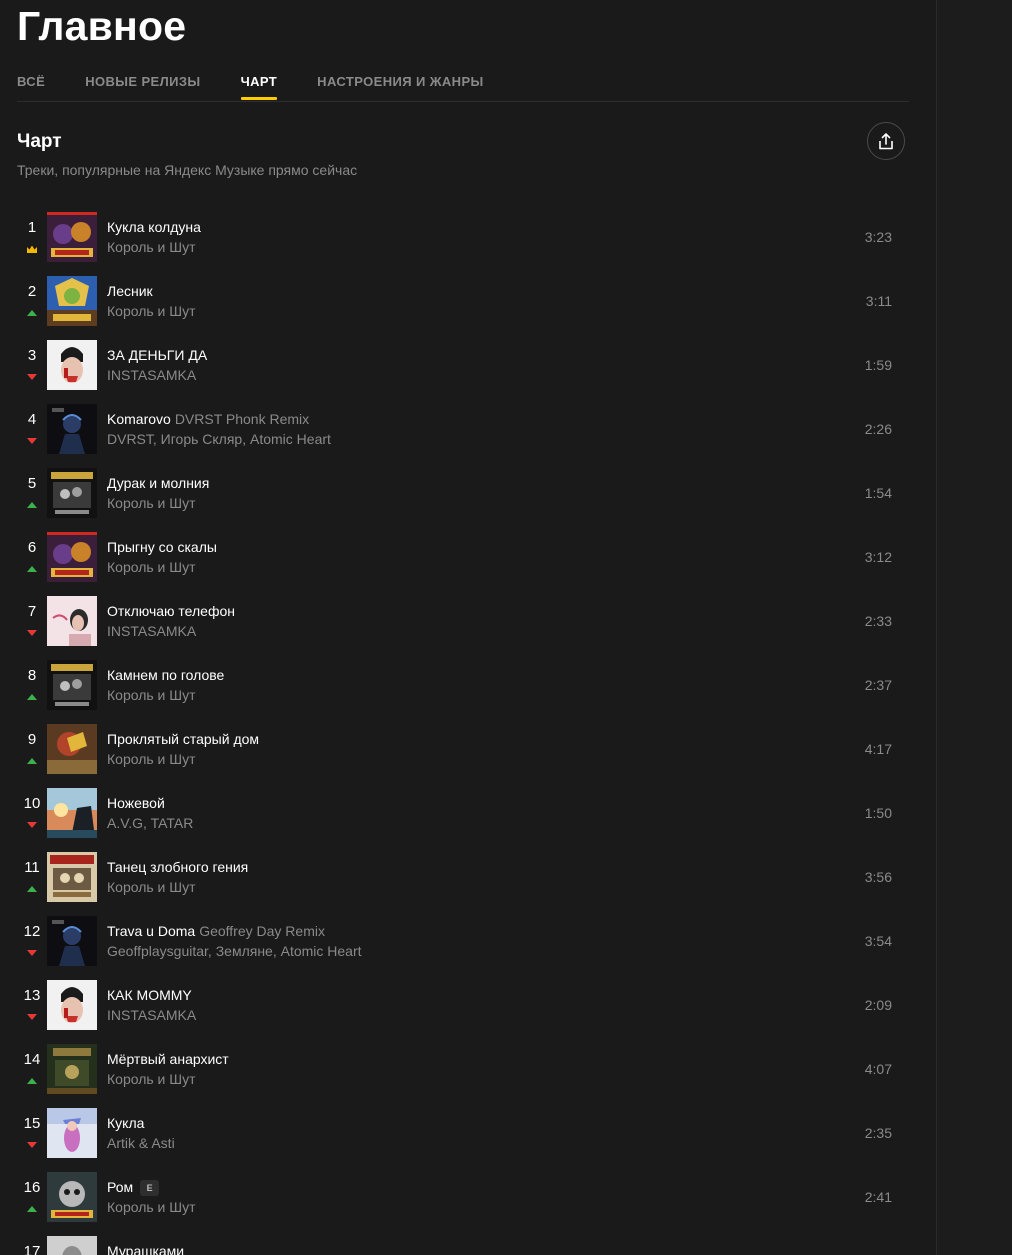 The image size is (1012, 1255). I want to click on track-title: Дурак и молния, so click(457, 483).